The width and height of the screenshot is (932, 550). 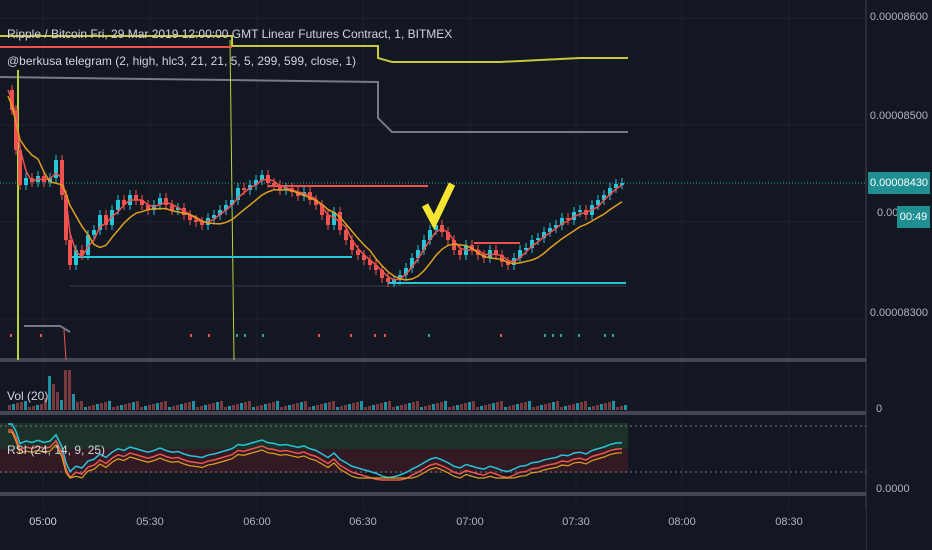 What do you see at coordinates (27, 396) in the screenshot?
I see `volume-label: Vol (20)` at bounding box center [27, 396].